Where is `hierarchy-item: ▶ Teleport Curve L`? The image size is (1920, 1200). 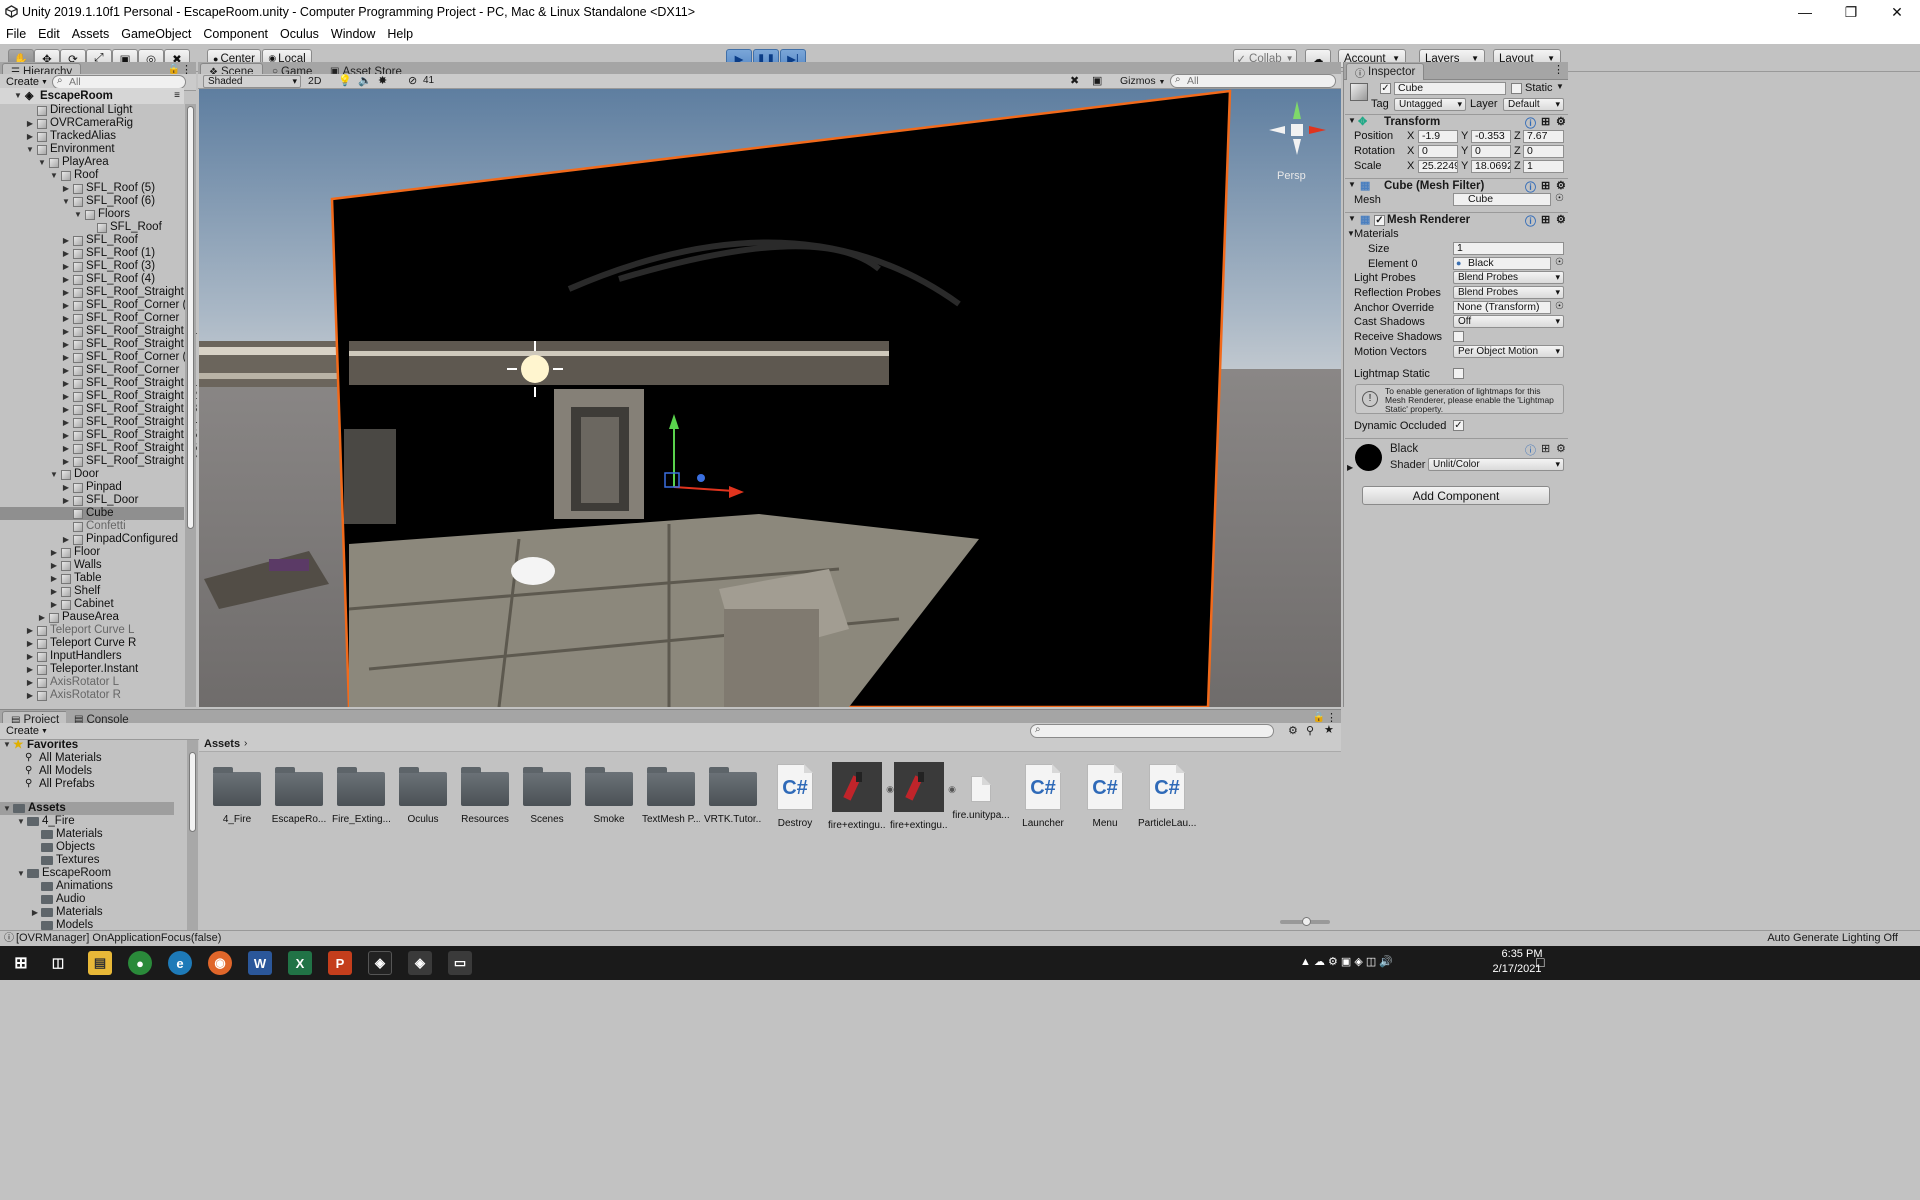 hierarchy-item: ▶ Teleport Curve L is located at coordinates (92, 630).